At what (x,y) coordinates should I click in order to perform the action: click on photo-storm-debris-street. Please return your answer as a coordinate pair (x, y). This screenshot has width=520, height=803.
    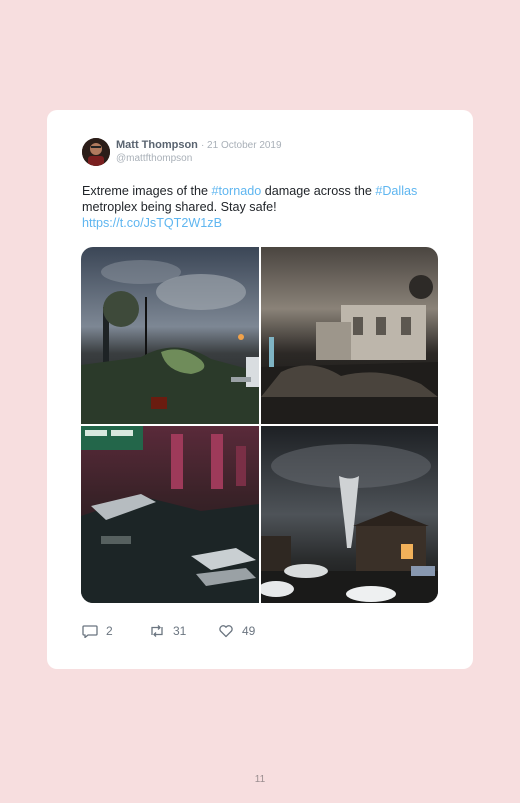
    Looking at the image, I should click on (170, 335).